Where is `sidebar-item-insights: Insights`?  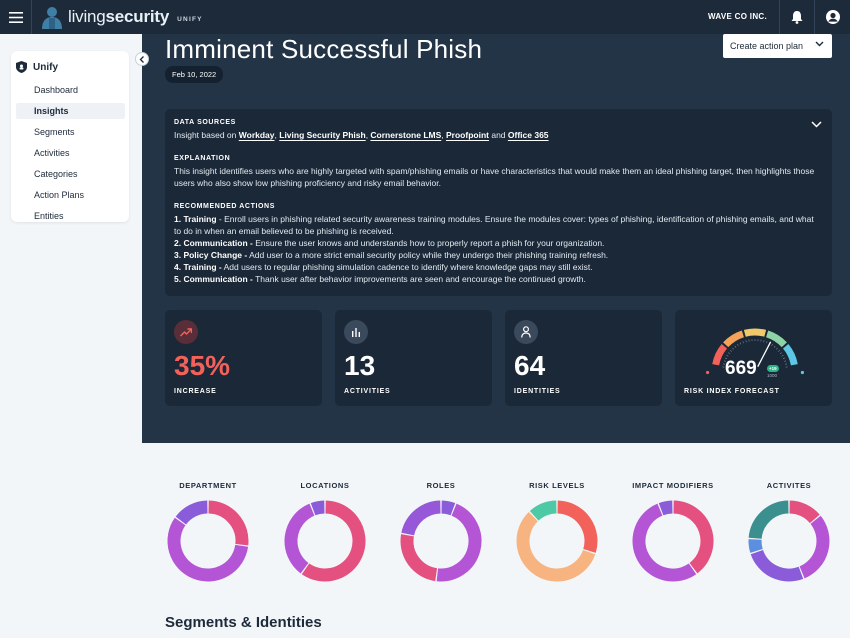 sidebar-item-insights: Insights is located at coordinates (70, 111).